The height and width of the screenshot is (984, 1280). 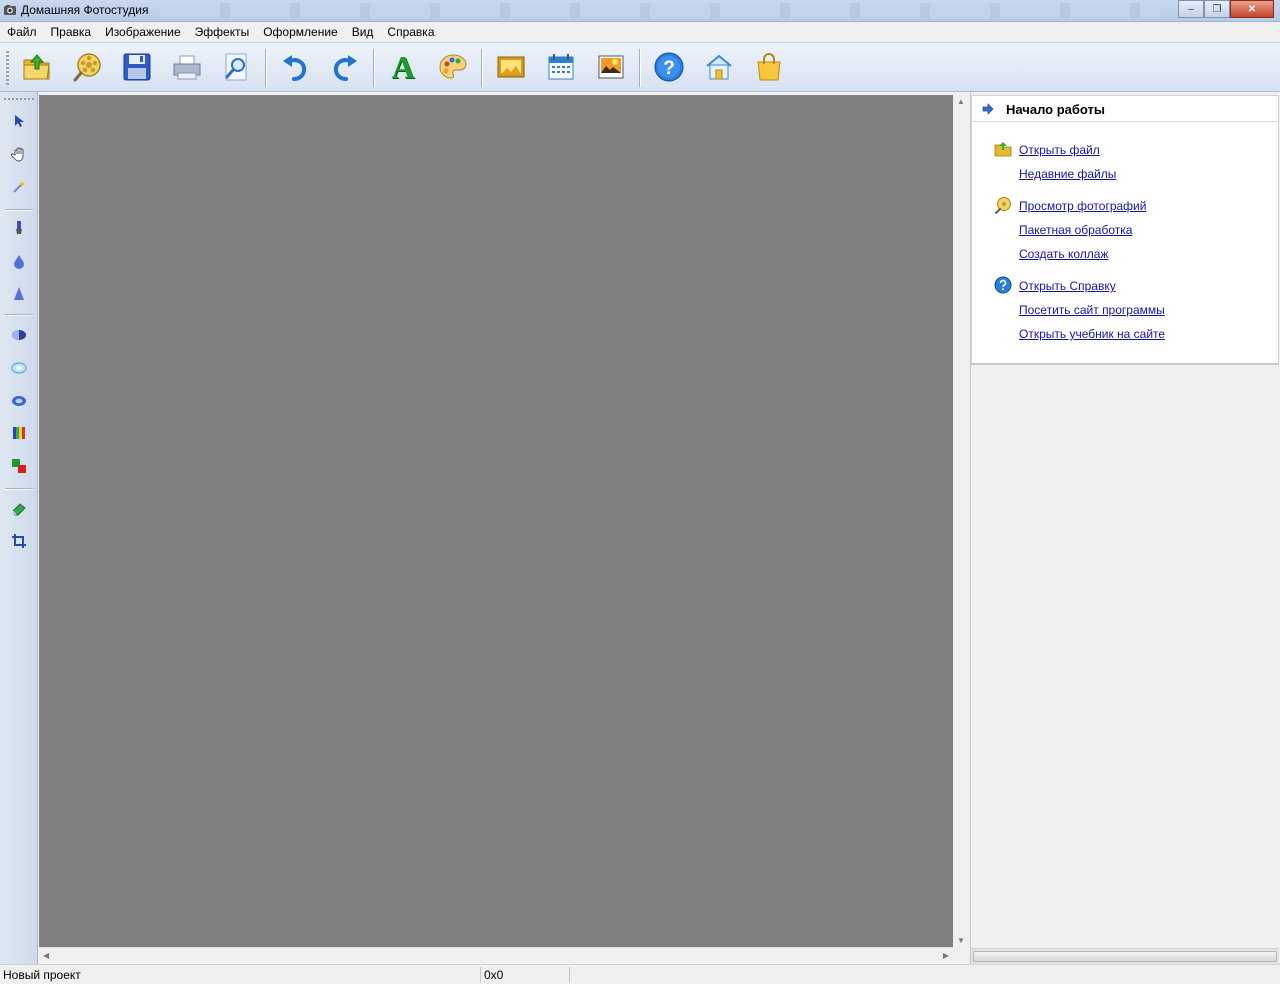 What do you see at coordinates (71, 32) in the screenshot?
I see `menu-edit: Правка` at bounding box center [71, 32].